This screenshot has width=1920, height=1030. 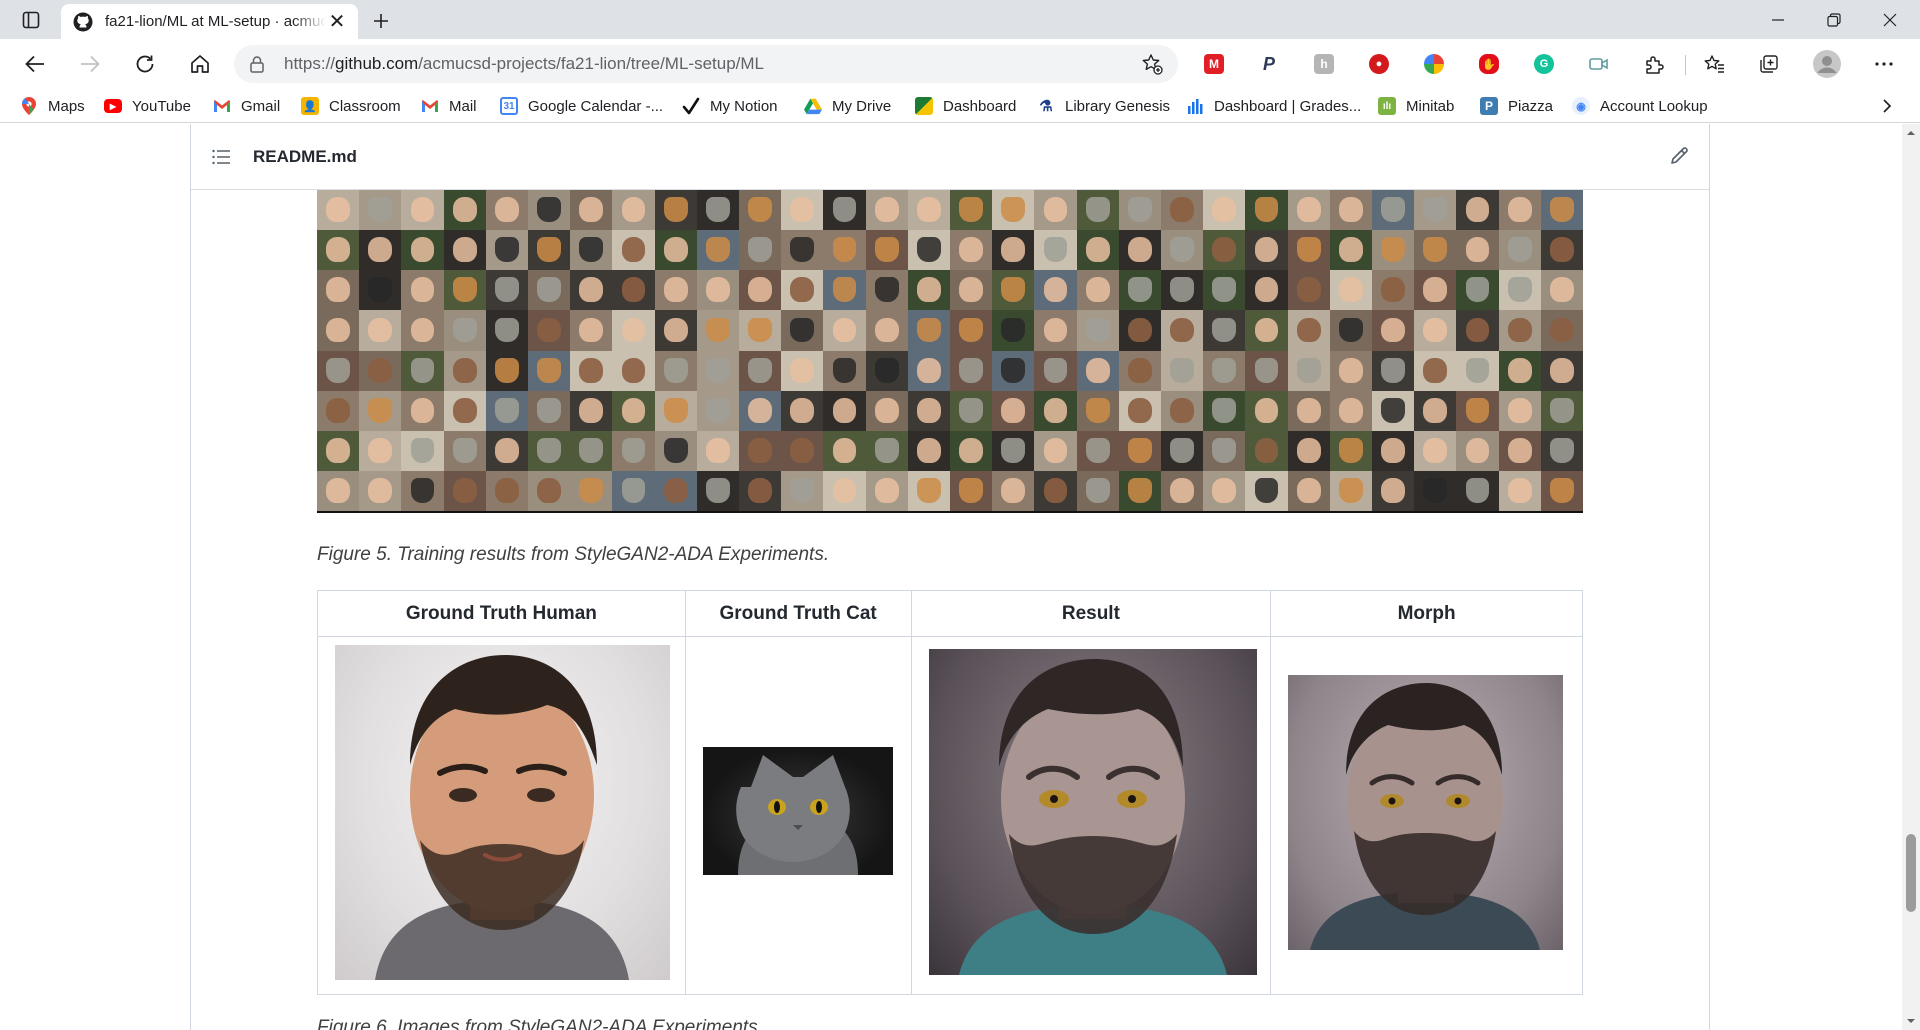 I want to click on bookmark-minitab: ılı Minitab, so click(x=1416, y=106).